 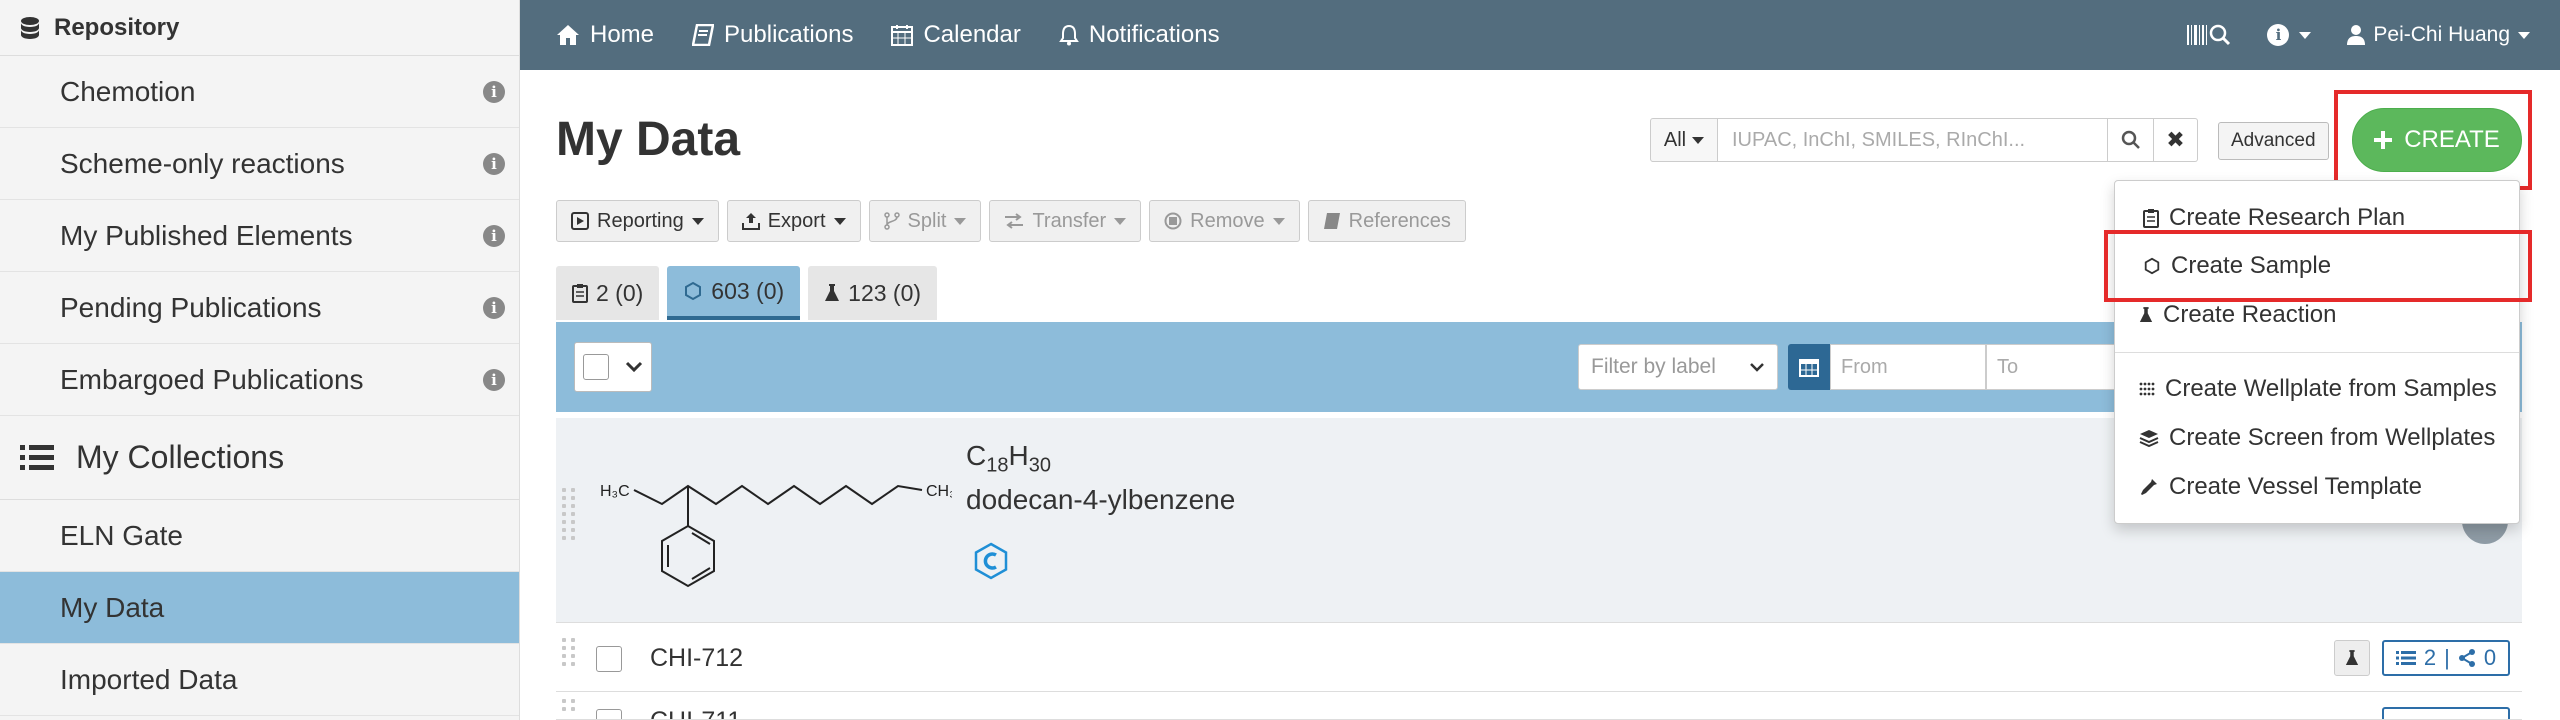 I want to click on search-button, so click(x=2131, y=140).